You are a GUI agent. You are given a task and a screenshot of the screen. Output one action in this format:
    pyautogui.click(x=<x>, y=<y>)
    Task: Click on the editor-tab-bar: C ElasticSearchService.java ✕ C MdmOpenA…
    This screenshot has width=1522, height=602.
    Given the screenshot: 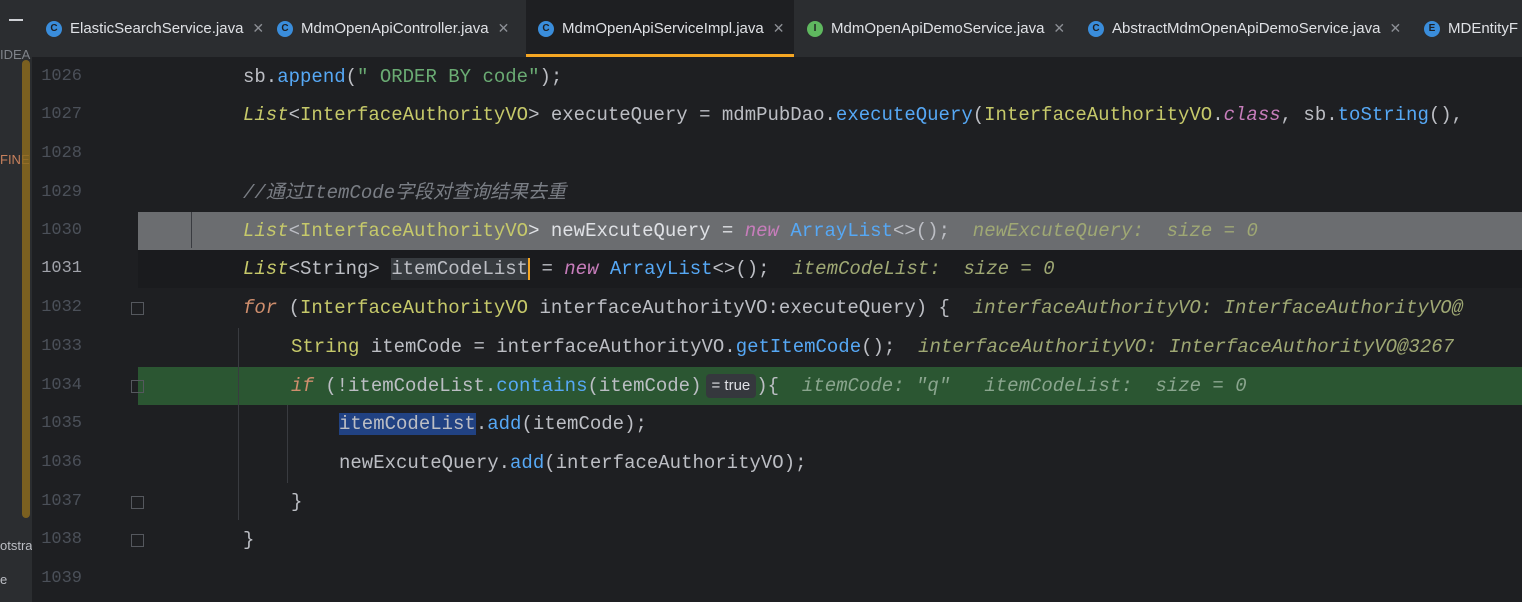 What is the action you would take?
    pyautogui.click(x=777, y=29)
    